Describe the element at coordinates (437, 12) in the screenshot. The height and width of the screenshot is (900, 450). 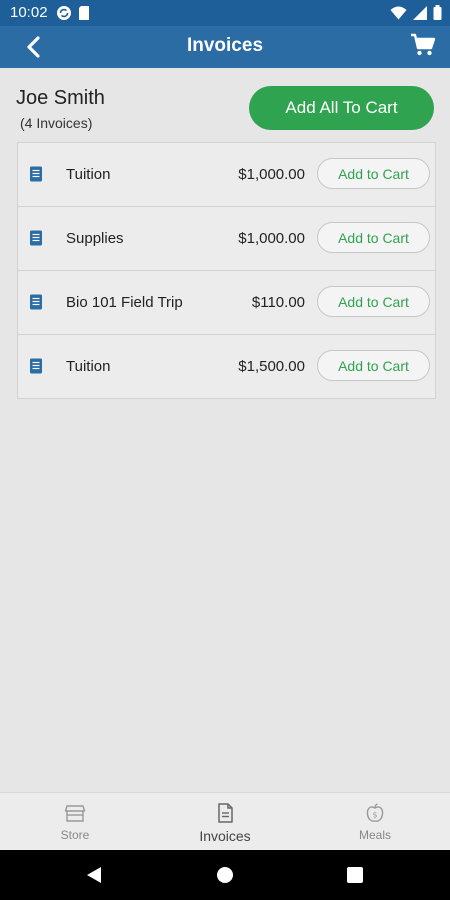
I see `battery-icon` at that location.